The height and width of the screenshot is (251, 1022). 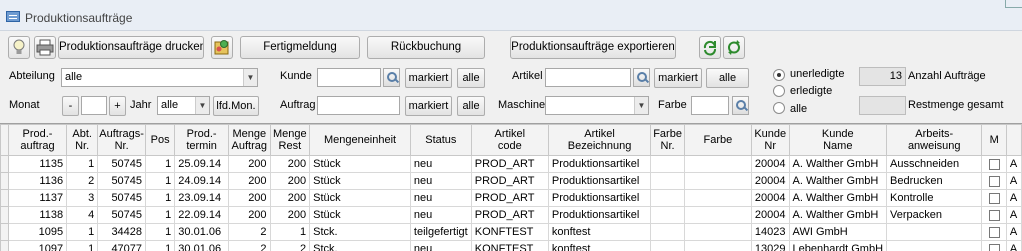 What do you see at coordinates (349, 77) in the screenshot?
I see `kunde-input` at bounding box center [349, 77].